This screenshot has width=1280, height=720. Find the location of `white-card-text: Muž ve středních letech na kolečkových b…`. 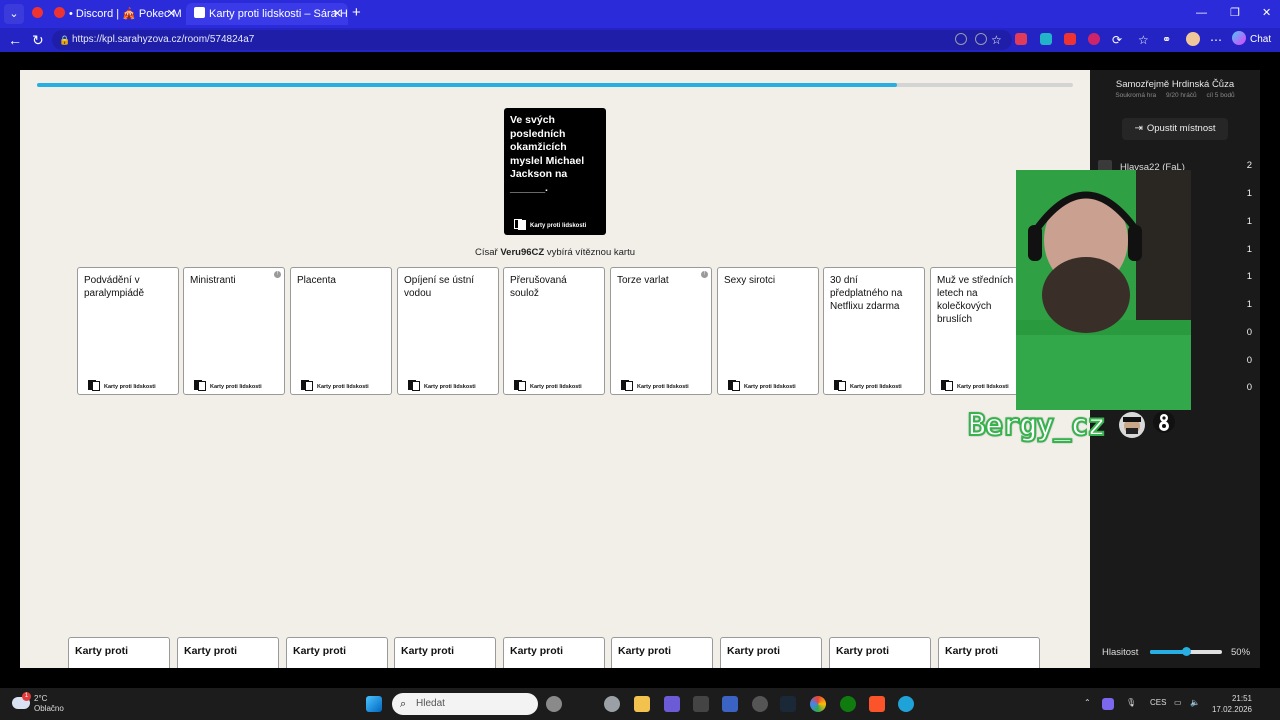

white-card-text: Muž ve středních letech na kolečkových b… is located at coordinates (975, 300).